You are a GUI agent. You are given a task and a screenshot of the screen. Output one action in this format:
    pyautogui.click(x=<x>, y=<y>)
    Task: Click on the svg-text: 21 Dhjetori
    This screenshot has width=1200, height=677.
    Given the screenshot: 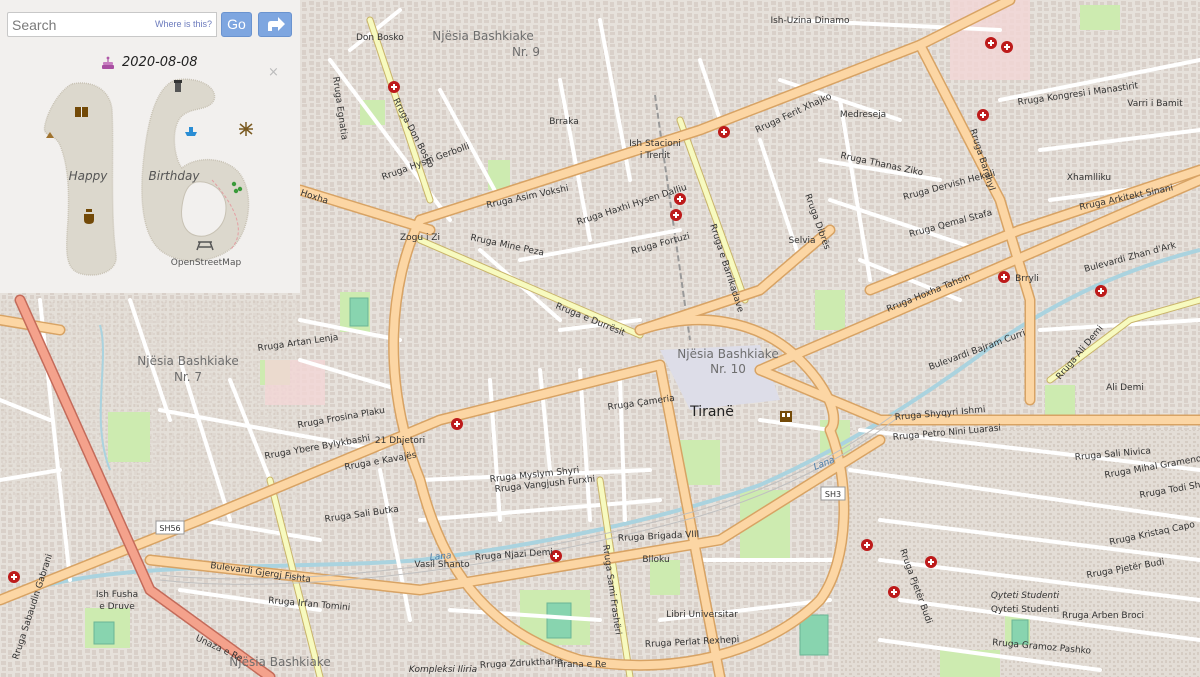 What is the action you would take?
    pyautogui.click(x=400, y=441)
    